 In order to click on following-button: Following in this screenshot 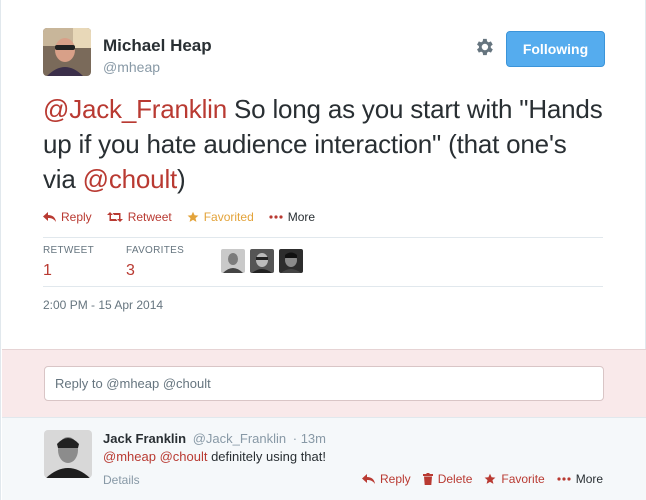, I will do `click(555, 49)`.